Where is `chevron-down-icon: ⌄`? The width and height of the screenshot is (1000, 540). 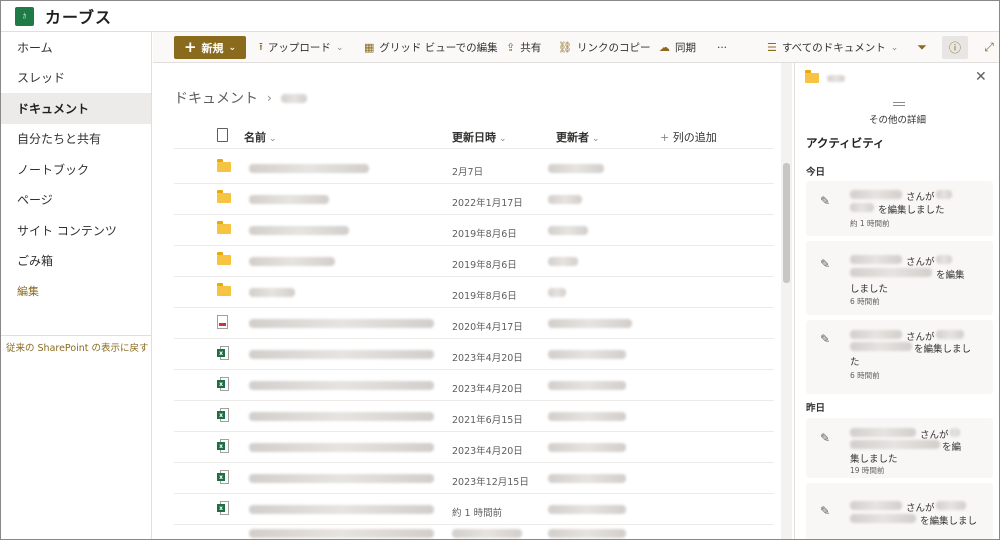 chevron-down-icon: ⌄ is located at coordinates (339, 47).